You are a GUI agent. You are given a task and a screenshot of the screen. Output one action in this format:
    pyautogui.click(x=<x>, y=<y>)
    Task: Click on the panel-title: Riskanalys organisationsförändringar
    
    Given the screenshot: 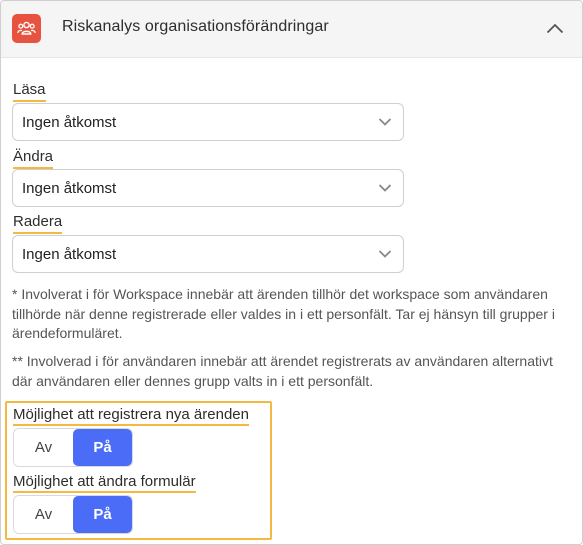 What is the action you would take?
    pyautogui.click(x=195, y=26)
    